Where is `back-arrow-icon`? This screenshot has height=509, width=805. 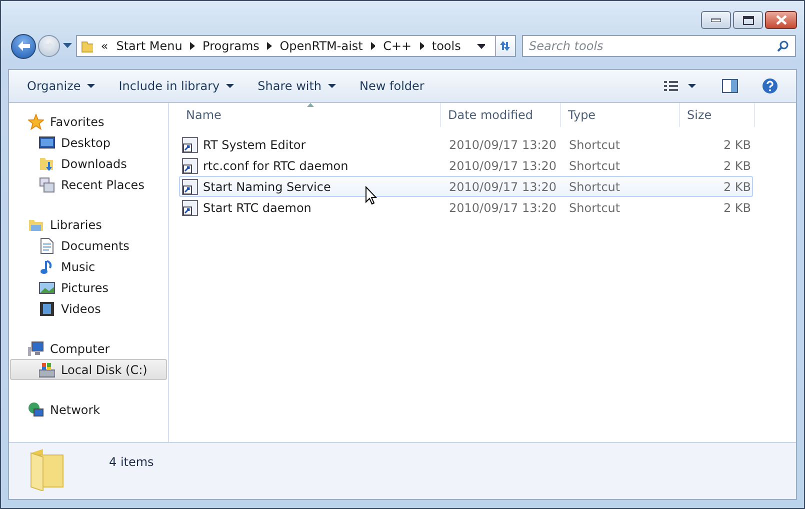
back-arrow-icon is located at coordinates (23, 46).